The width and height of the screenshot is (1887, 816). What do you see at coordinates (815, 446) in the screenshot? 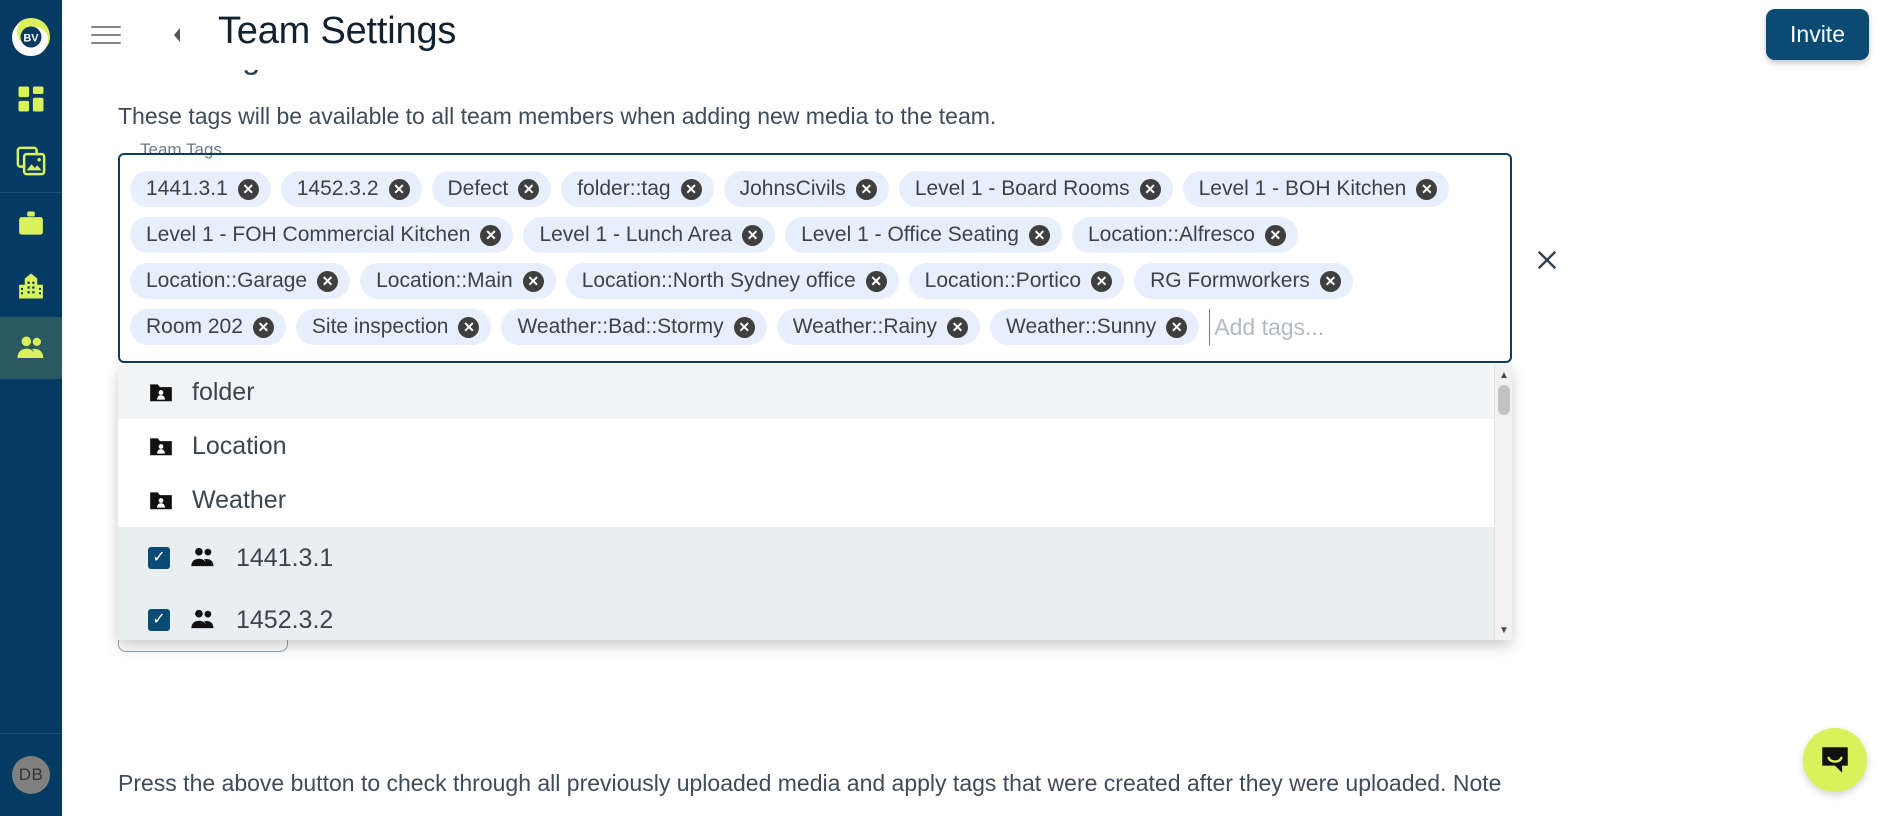
I see `dropdown-option-group: Location` at bounding box center [815, 446].